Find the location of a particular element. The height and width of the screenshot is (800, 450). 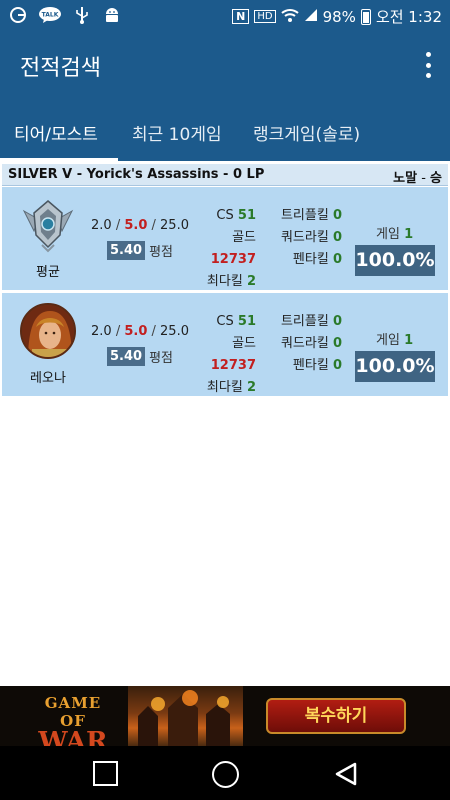

clock: 오전 1:32 is located at coordinates (408, 17).